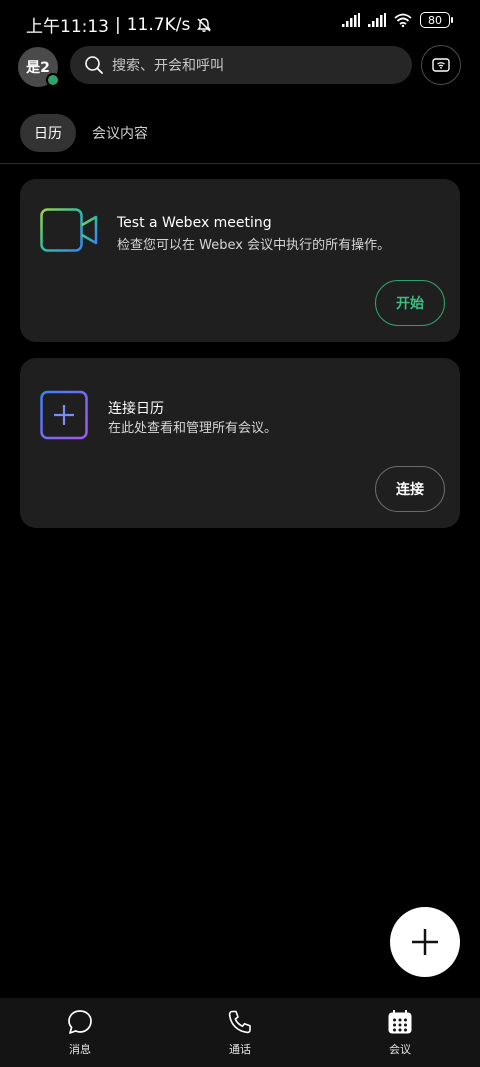 This screenshot has height=1067, width=480. What do you see at coordinates (400, 1022) in the screenshot?
I see `calendar-icon` at bounding box center [400, 1022].